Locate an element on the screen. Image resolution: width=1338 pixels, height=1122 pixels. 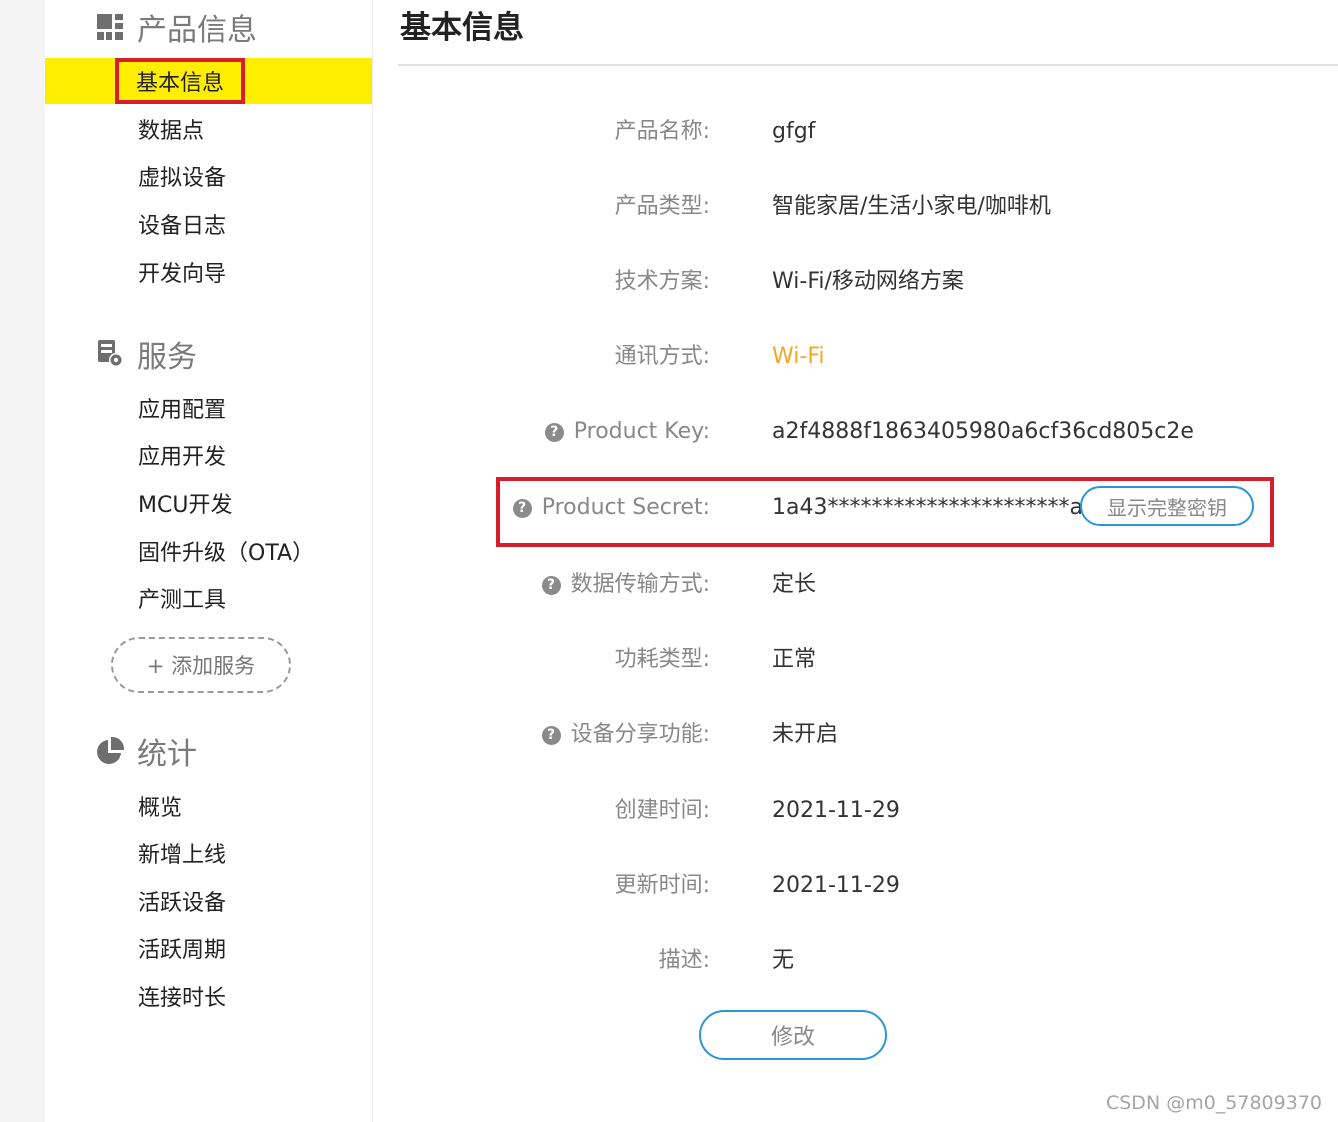
field-value: 定长 is located at coordinates (794, 584).